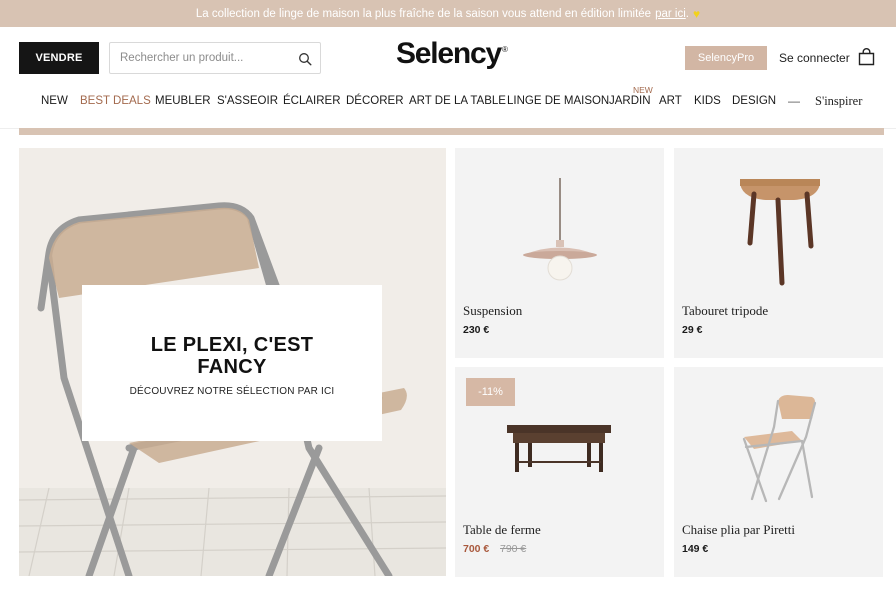  I want to click on hero-title: LE PLEXI, C'EST FANCY, so click(232, 355).